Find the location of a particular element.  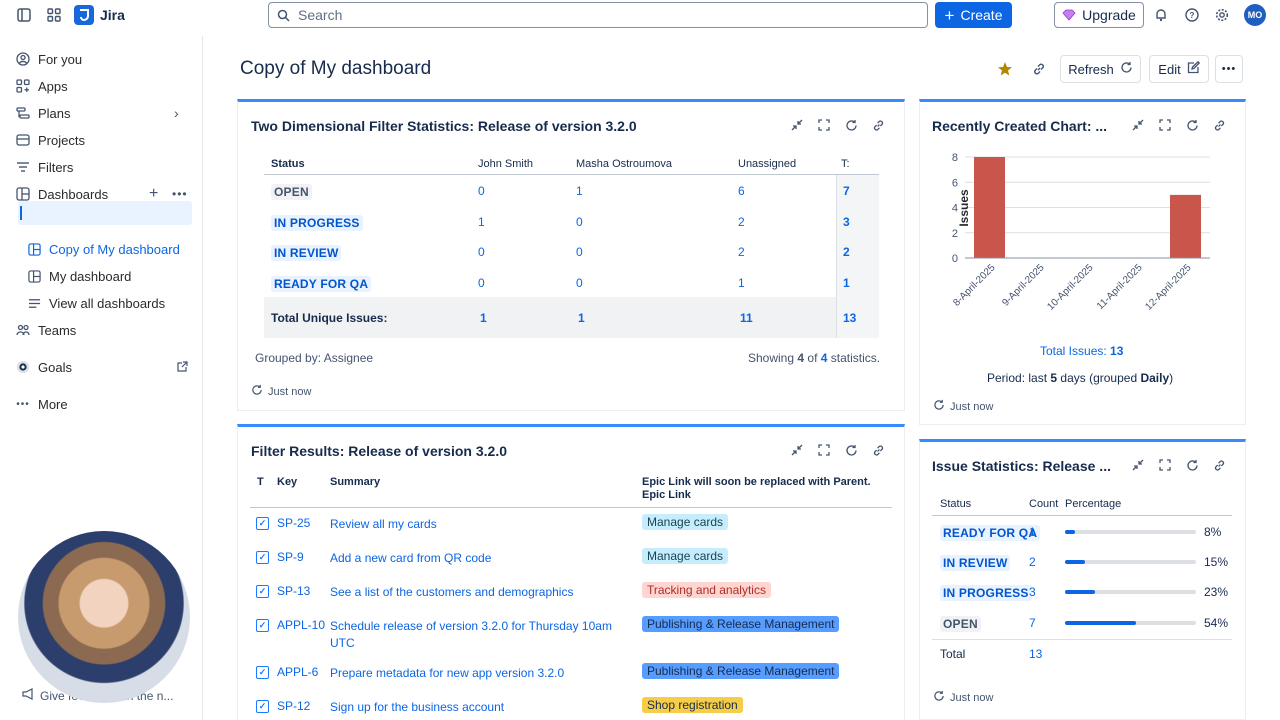

issue-key-link: SP-25 is located at coordinates (293, 523).